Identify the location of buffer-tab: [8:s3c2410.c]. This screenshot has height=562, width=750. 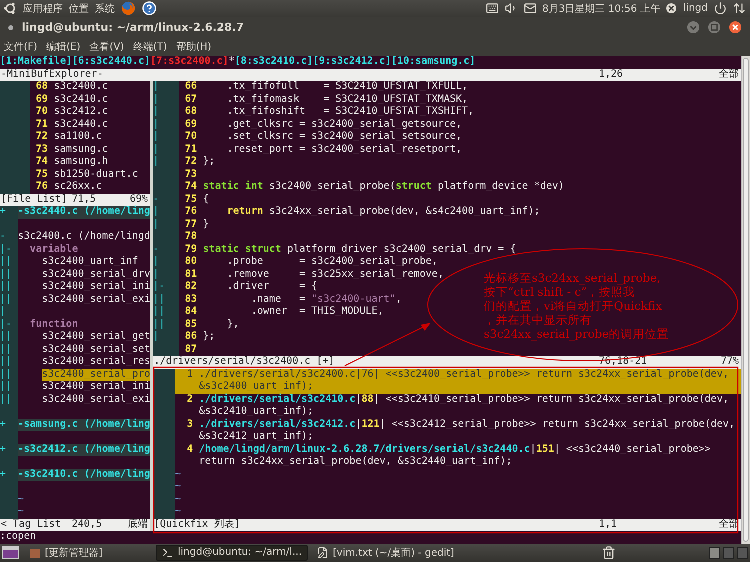
(274, 62).